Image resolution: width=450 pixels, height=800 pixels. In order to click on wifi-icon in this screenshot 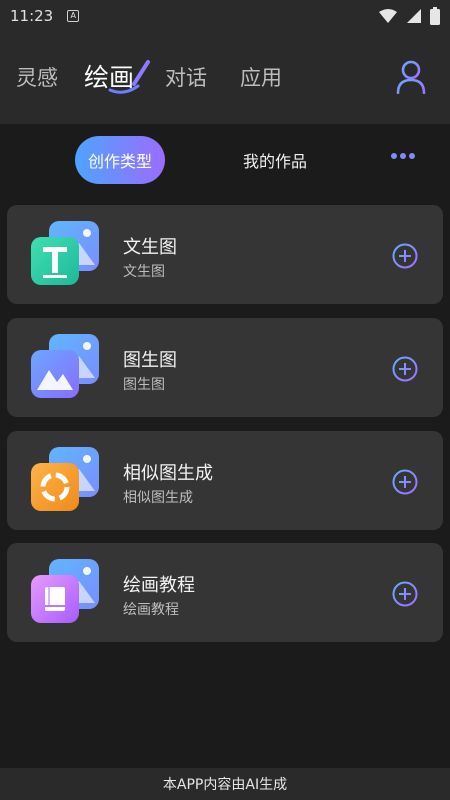, I will do `click(388, 16)`.